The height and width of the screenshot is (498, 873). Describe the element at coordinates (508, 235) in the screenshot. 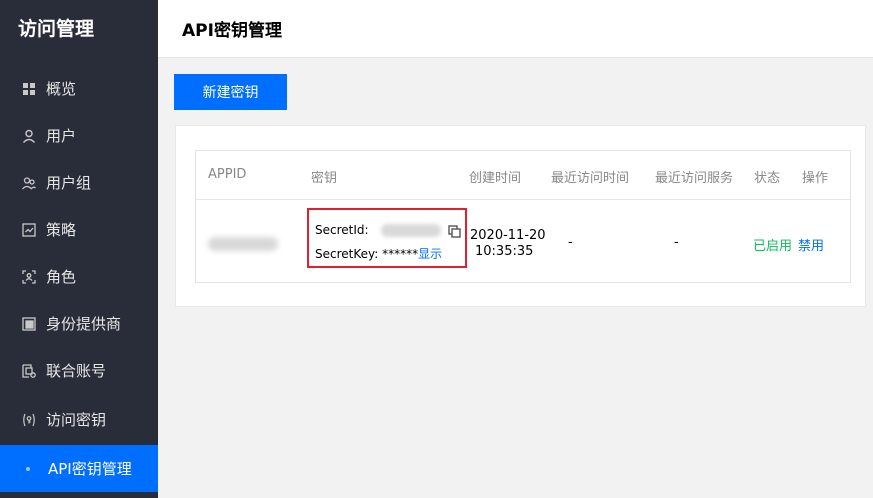

I see `created-date: 2020-11-20` at that location.